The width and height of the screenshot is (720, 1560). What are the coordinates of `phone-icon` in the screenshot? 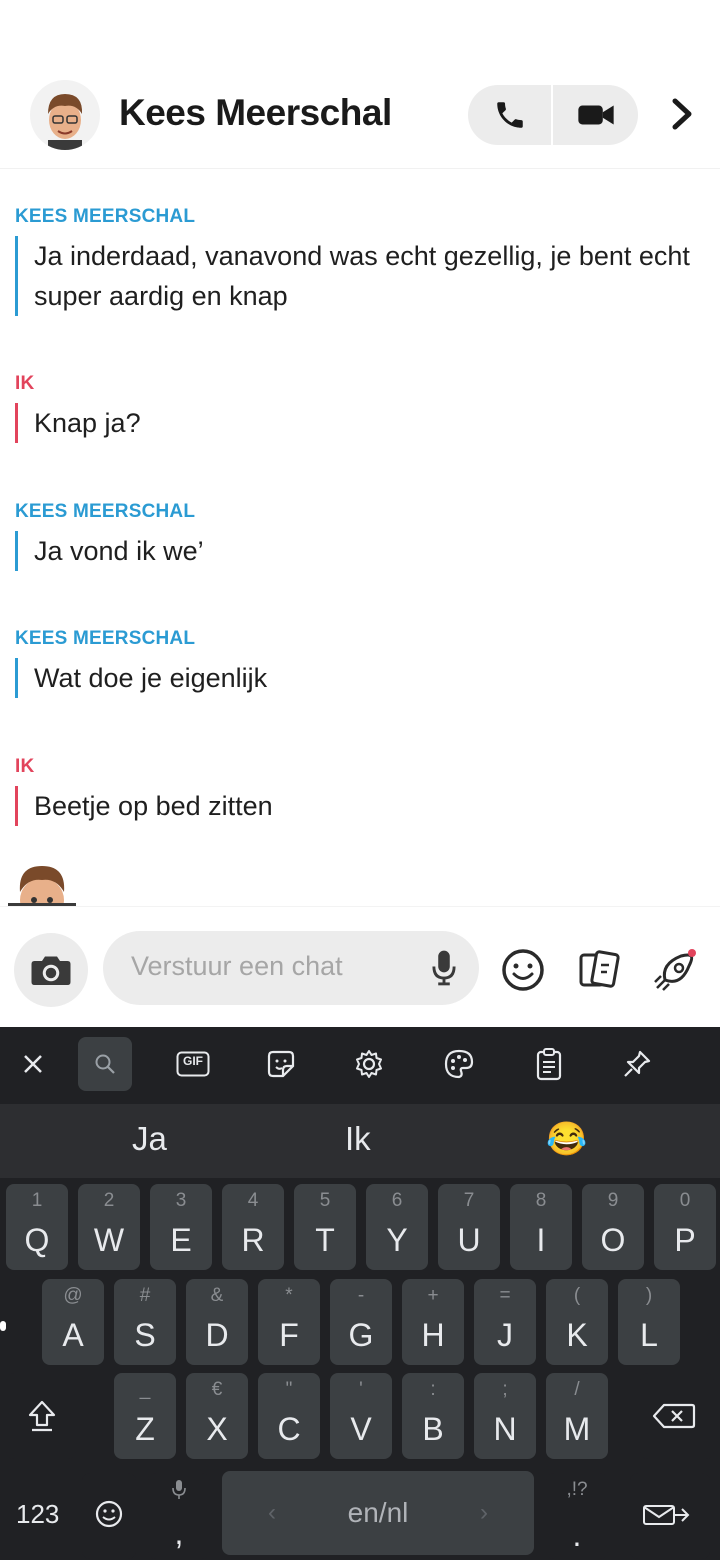 It's located at (510, 115).